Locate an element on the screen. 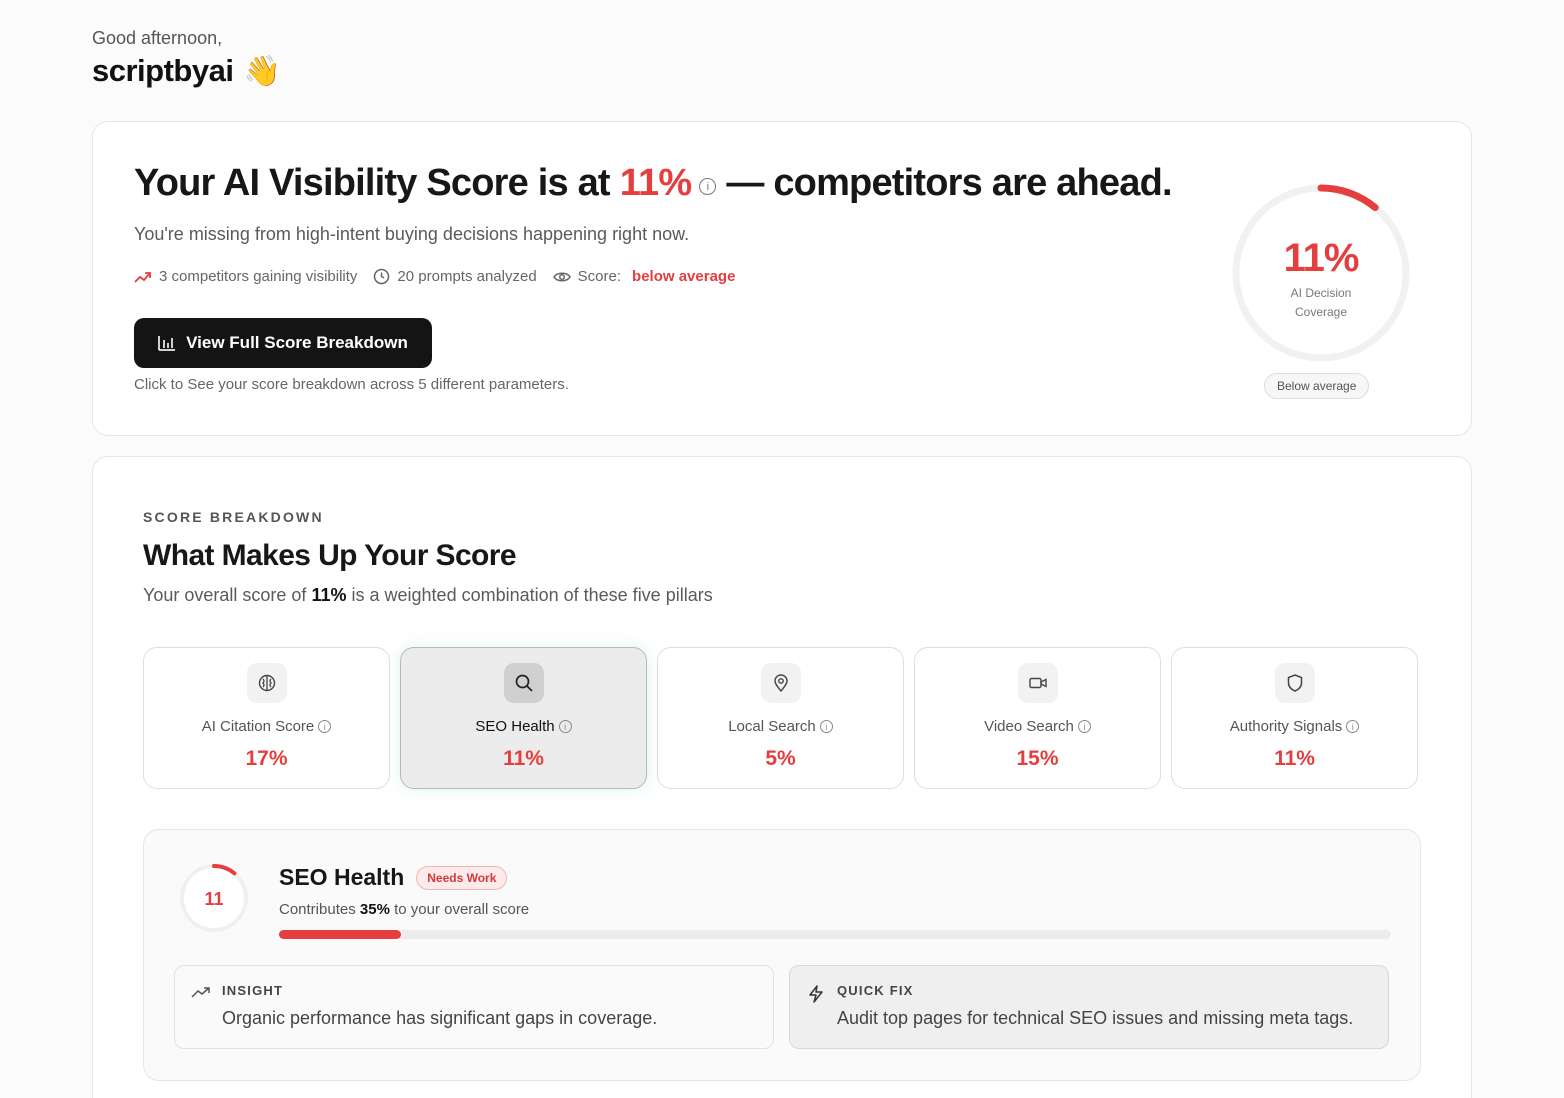 The height and width of the screenshot is (1098, 1564). shield-icon is located at coordinates (1294, 683).